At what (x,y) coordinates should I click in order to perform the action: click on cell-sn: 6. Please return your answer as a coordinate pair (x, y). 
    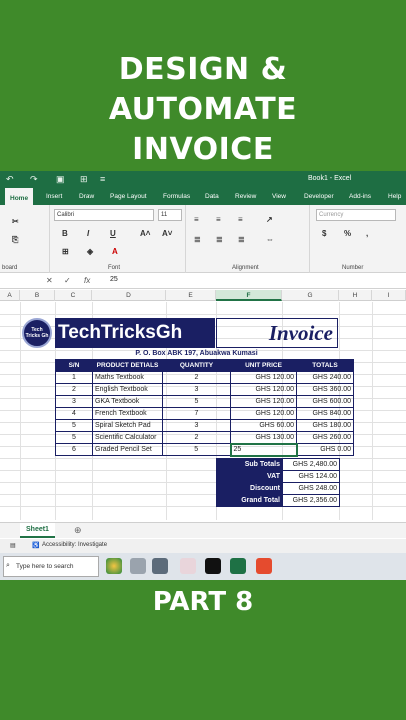
    Looking at the image, I should click on (74, 449).